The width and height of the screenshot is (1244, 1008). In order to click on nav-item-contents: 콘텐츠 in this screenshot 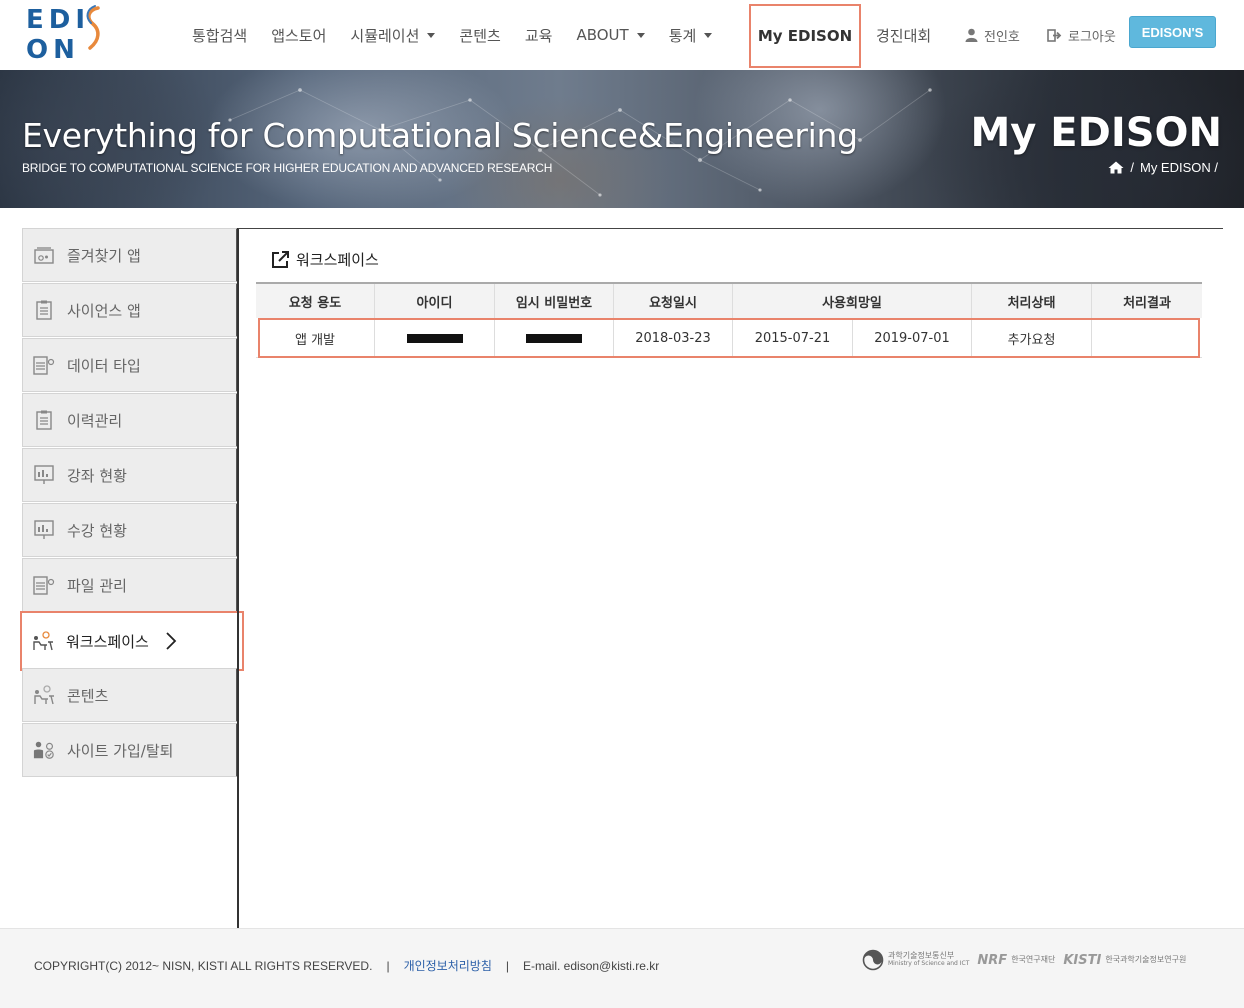, I will do `click(479, 35)`.